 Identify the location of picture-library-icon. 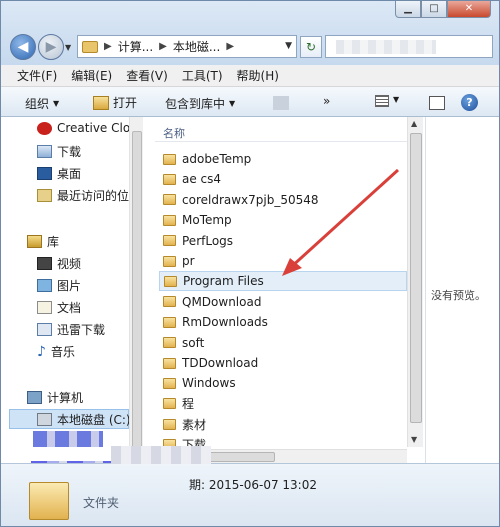
(44, 285).